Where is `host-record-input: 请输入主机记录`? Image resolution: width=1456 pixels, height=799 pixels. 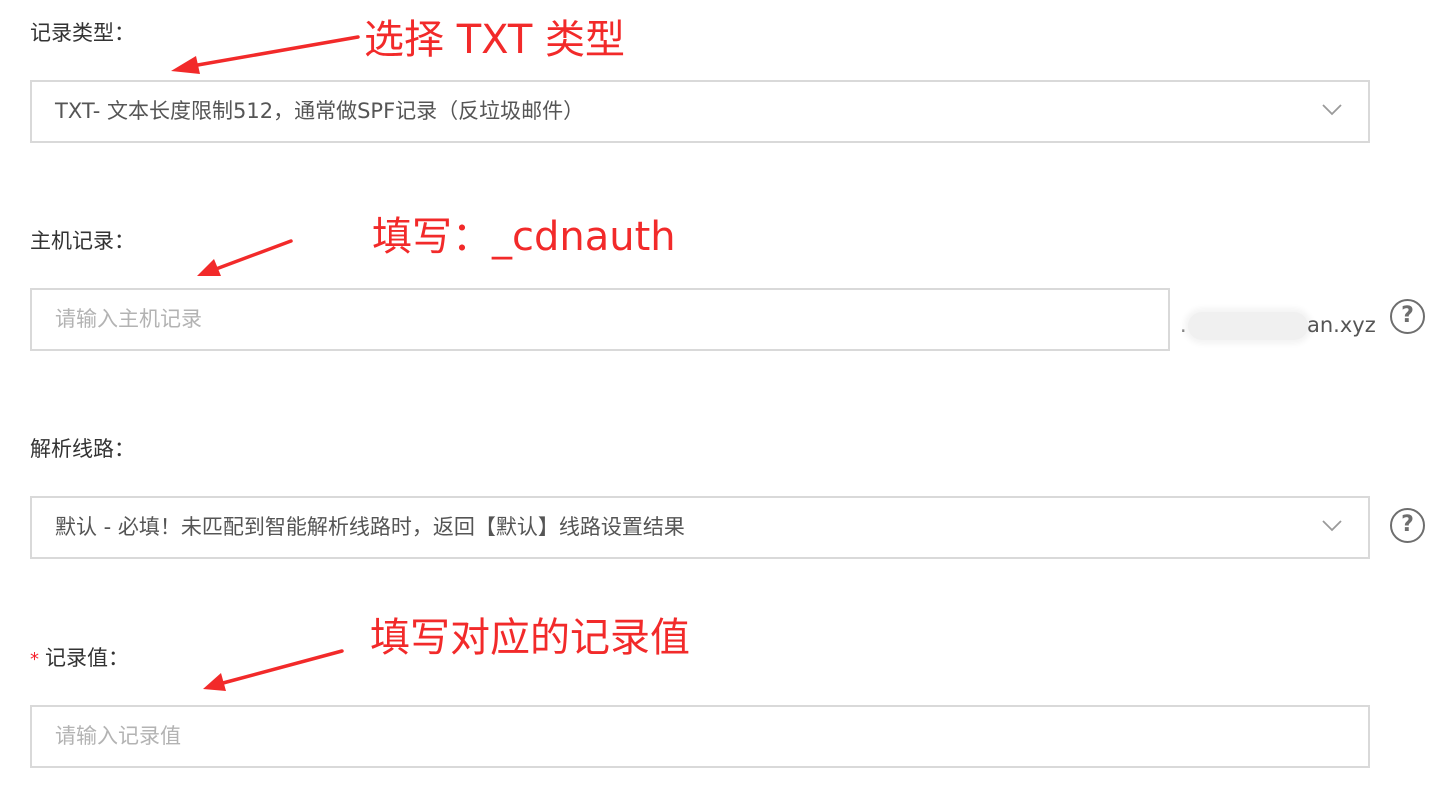 host-record-input: 请输入主机记录 is located at coordinates (600, 319).